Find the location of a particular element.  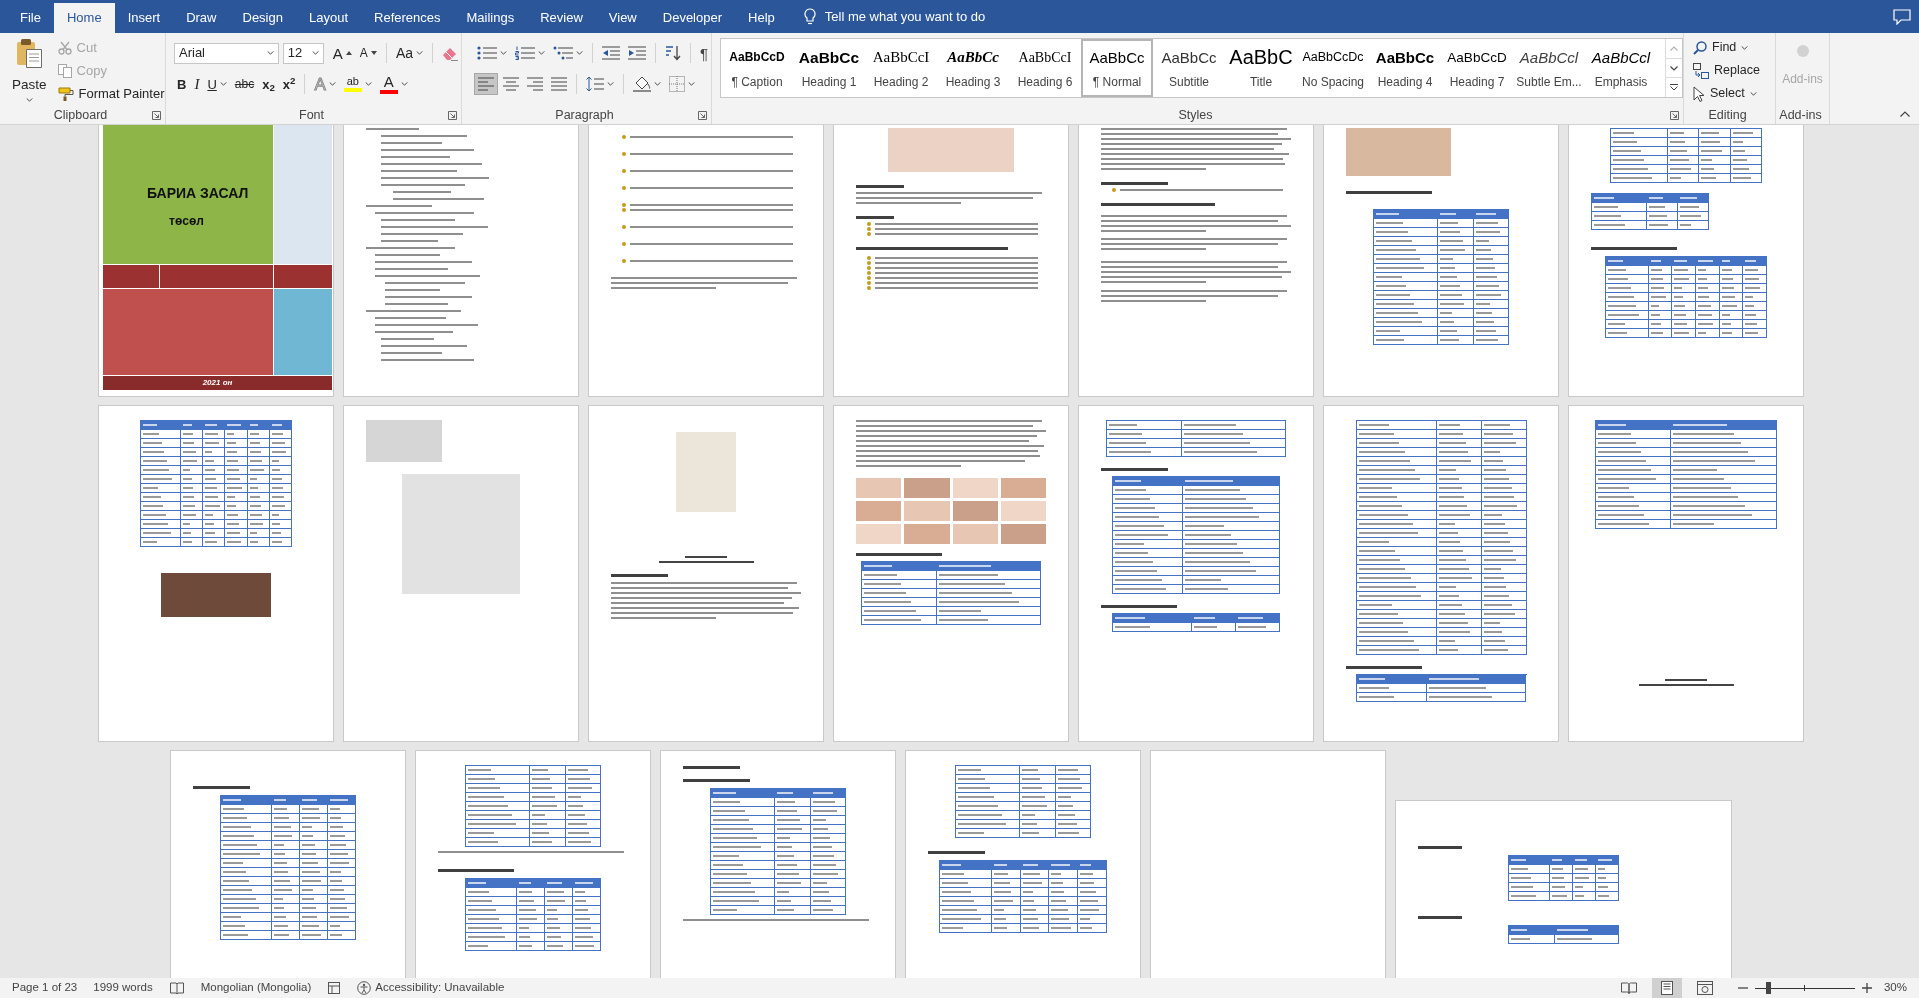

style-item: AaBbCc Subtitle is located at coordinates (1189, 68).